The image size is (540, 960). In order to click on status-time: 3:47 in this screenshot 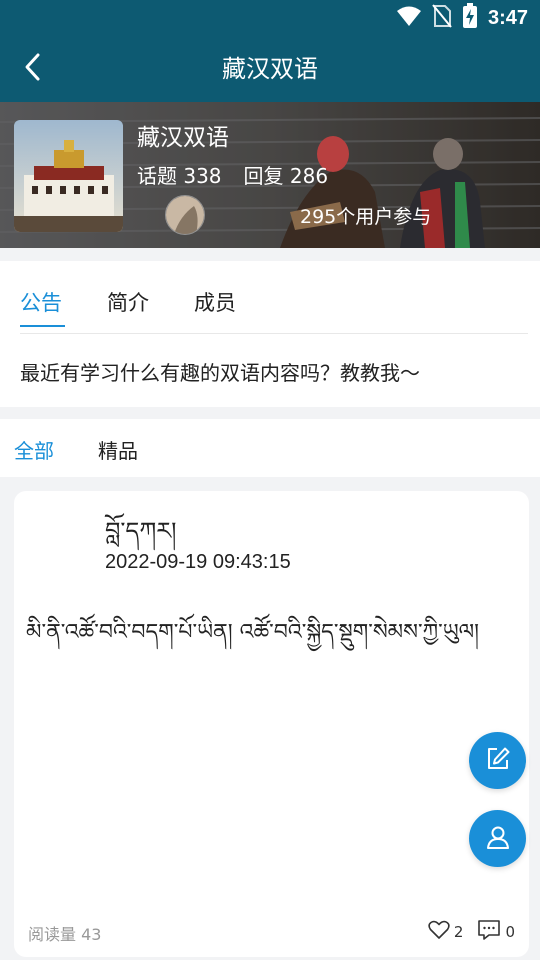, I will do `click(507, 17)`.